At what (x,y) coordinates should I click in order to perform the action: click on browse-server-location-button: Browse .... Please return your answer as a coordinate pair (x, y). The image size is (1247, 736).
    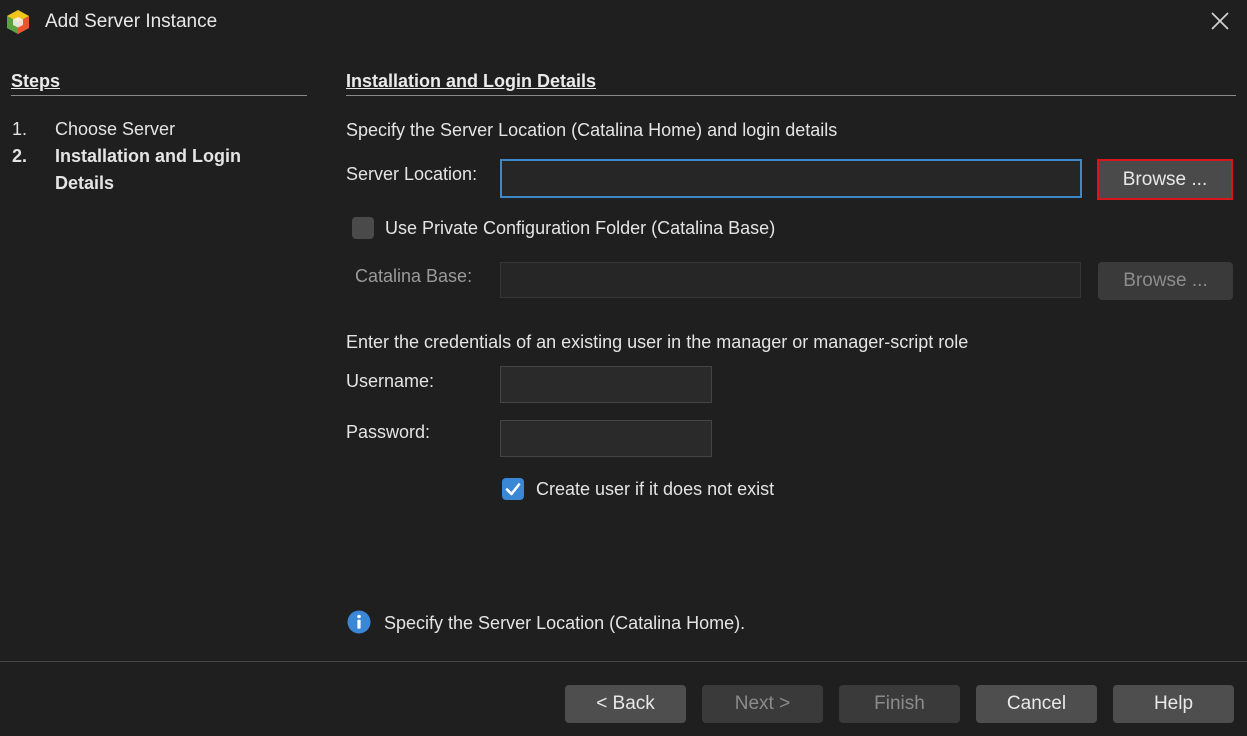
    Looking at the image, I should click on (1165, 179).